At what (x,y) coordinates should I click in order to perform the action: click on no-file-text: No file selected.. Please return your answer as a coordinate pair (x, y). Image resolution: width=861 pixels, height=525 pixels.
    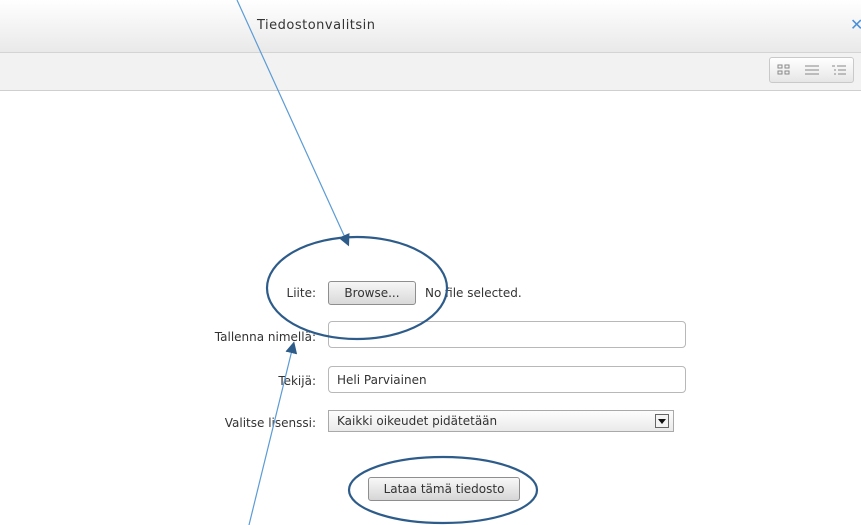
    Looking at the image, I should click on (473, 293).